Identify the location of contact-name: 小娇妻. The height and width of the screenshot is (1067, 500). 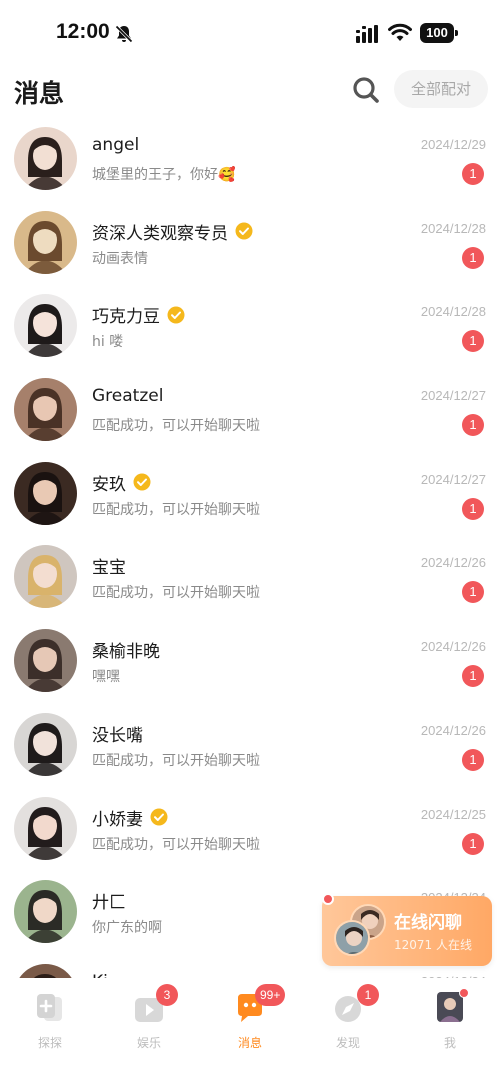
(130, 817).